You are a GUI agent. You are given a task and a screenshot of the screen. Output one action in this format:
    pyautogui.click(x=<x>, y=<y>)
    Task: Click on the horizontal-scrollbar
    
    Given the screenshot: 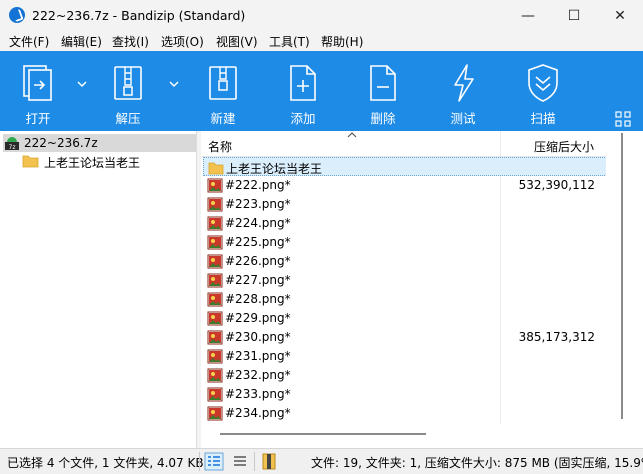 What is the action you would take?
    pyautogui.click(x=411, y=434)
    